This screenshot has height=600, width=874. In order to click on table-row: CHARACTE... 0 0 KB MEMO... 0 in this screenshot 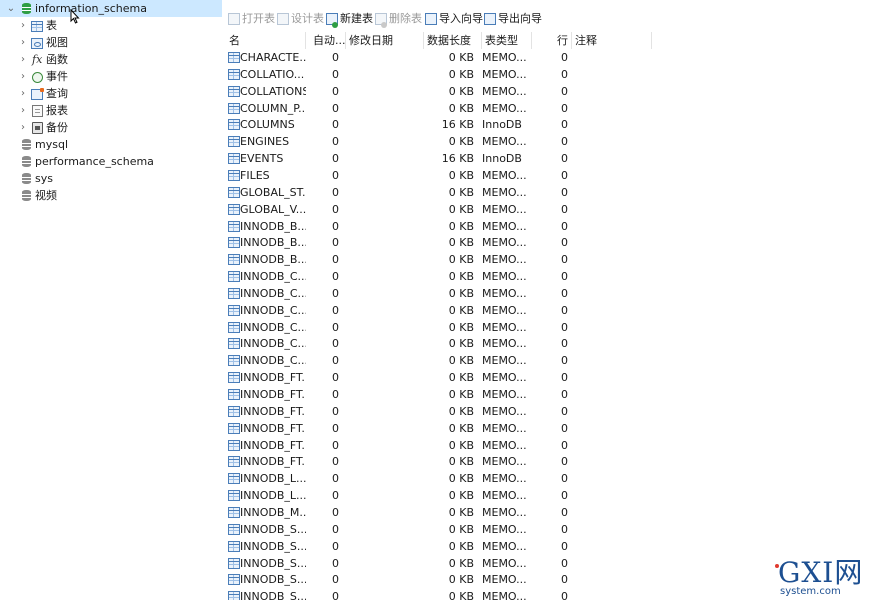, I will do `click(441, 57)`.